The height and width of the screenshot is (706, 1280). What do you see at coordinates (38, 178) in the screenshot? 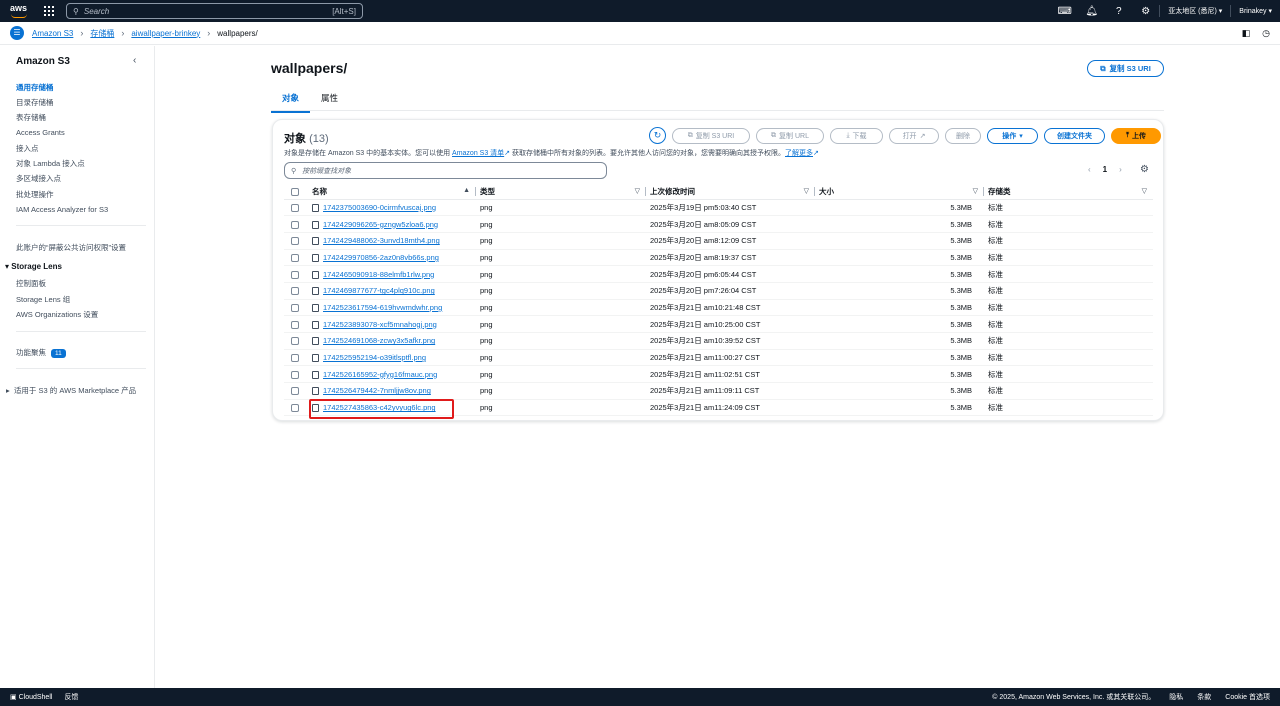
I see `sidebar-item-multi-region: 多区域接入点` at bounding box center [38, 178].